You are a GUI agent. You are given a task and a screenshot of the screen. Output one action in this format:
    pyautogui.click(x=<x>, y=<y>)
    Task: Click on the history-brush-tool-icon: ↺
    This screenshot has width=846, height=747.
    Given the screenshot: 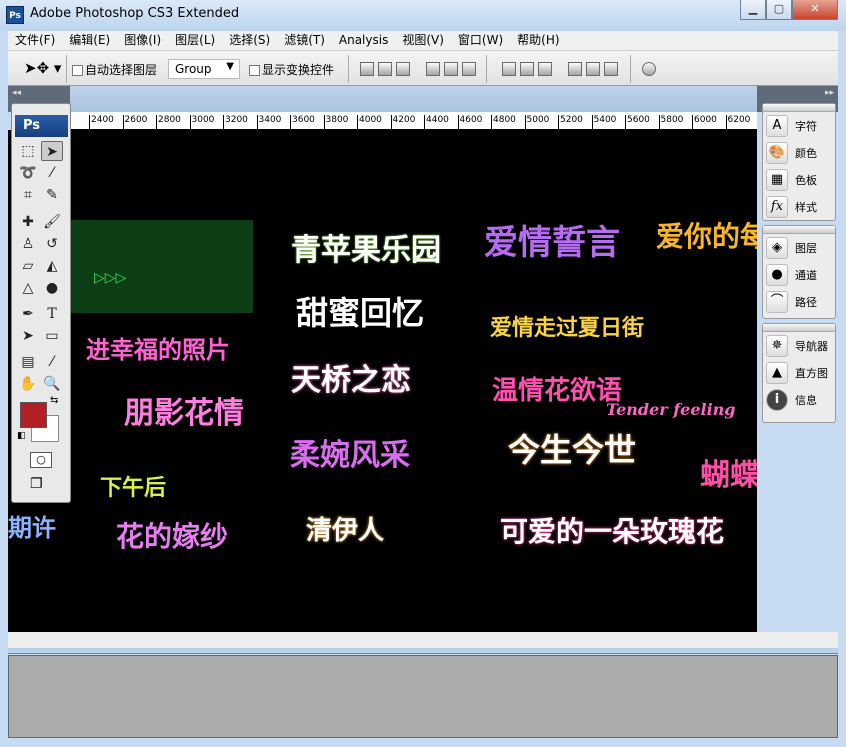 What is the action you would take?
    pyautogui.click(x=52, y=244)
    